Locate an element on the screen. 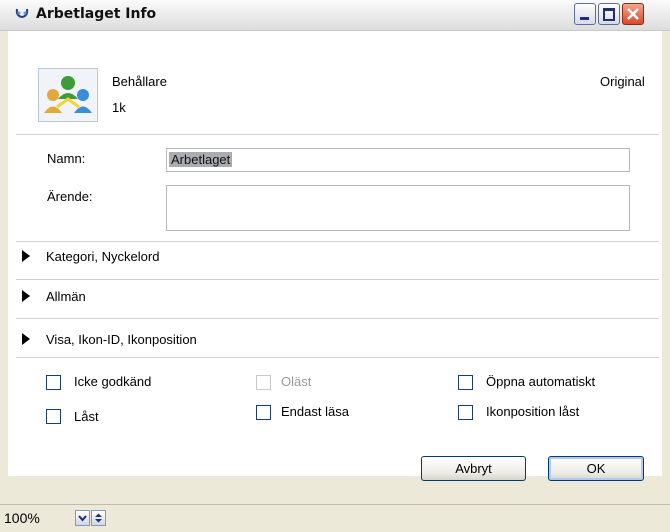 Image resolution: width=670 pixels, height=532 pixels. zoom-level: 100% is located at coordinates (22, 518).